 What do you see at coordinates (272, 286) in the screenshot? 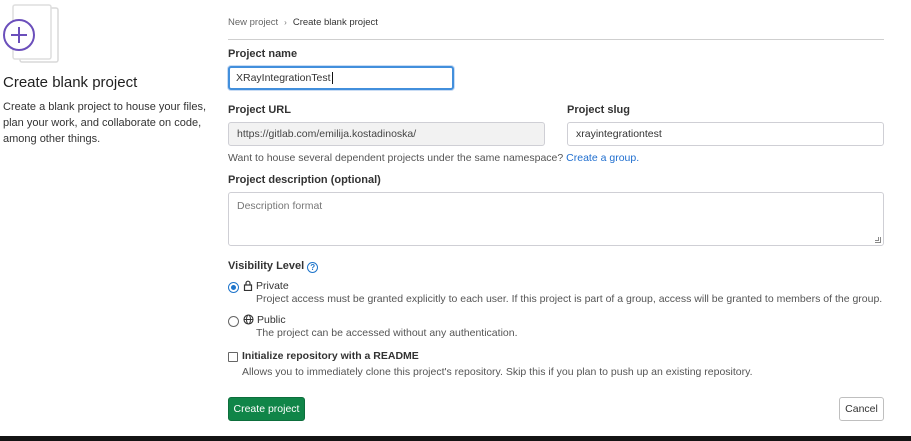
I see `private-option-label: Private` at bounding box center [272, 286].